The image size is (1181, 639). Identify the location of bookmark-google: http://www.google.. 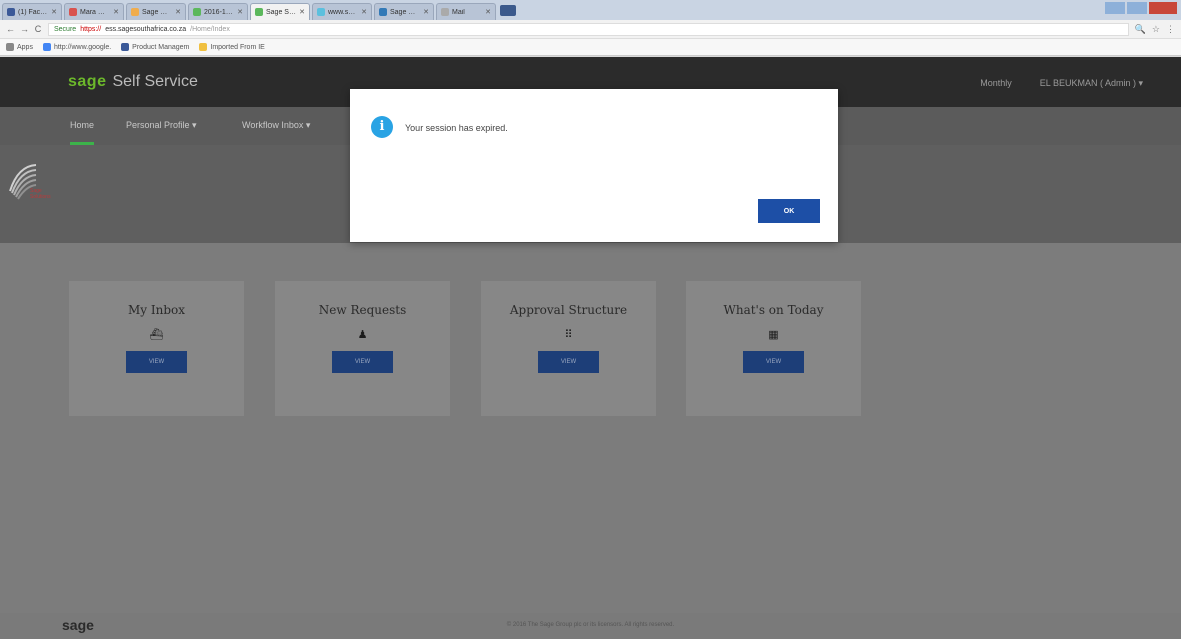
(76, 47).